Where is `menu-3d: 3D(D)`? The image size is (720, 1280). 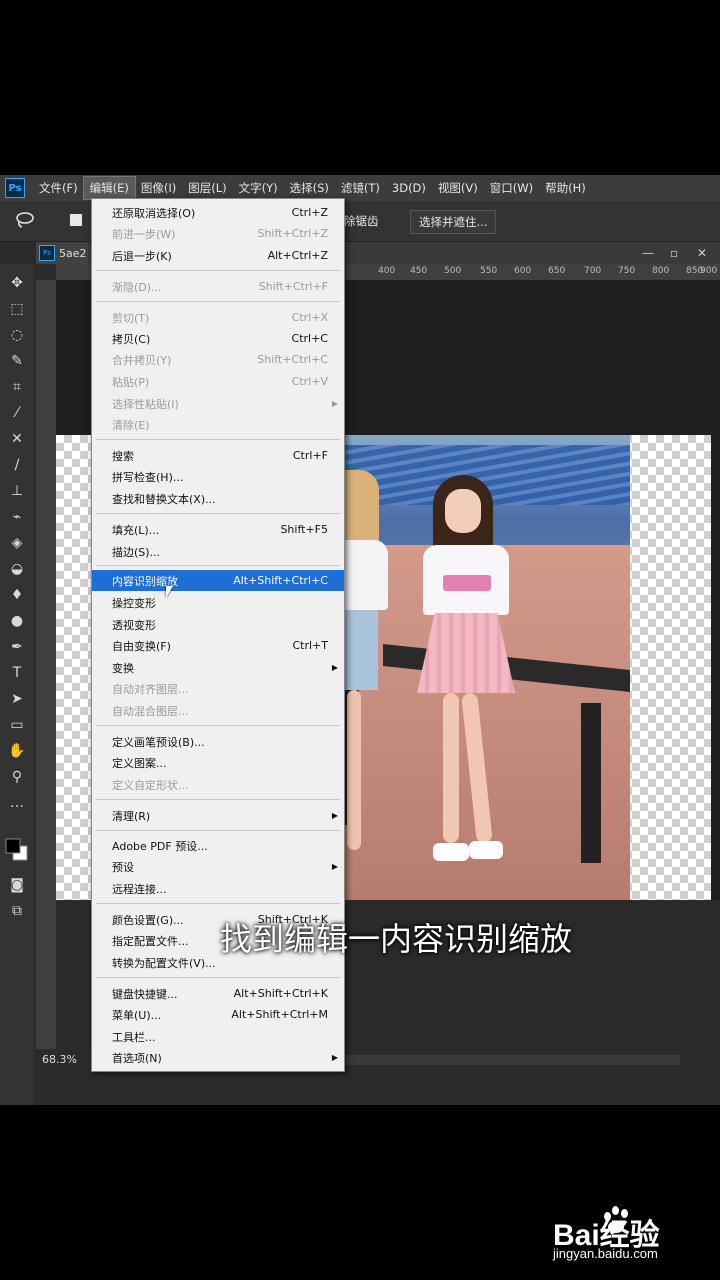 menu-3d: 3D(D) is located at coordinates (409, 188).